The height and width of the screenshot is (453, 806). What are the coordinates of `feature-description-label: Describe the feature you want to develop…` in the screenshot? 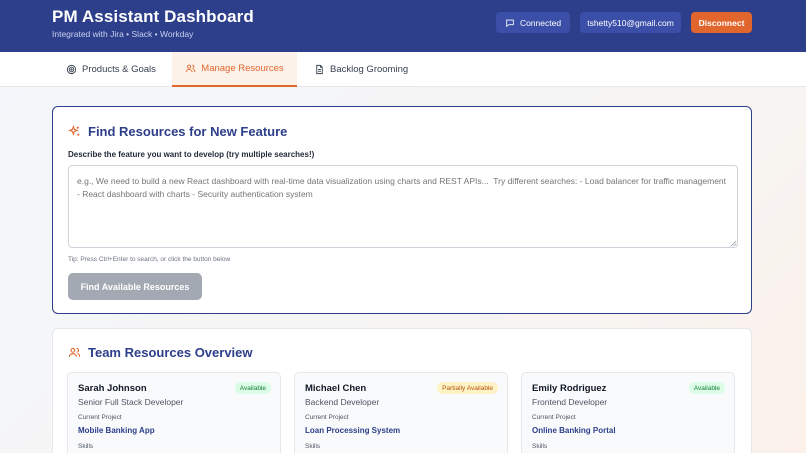 It's located at (191, 154).